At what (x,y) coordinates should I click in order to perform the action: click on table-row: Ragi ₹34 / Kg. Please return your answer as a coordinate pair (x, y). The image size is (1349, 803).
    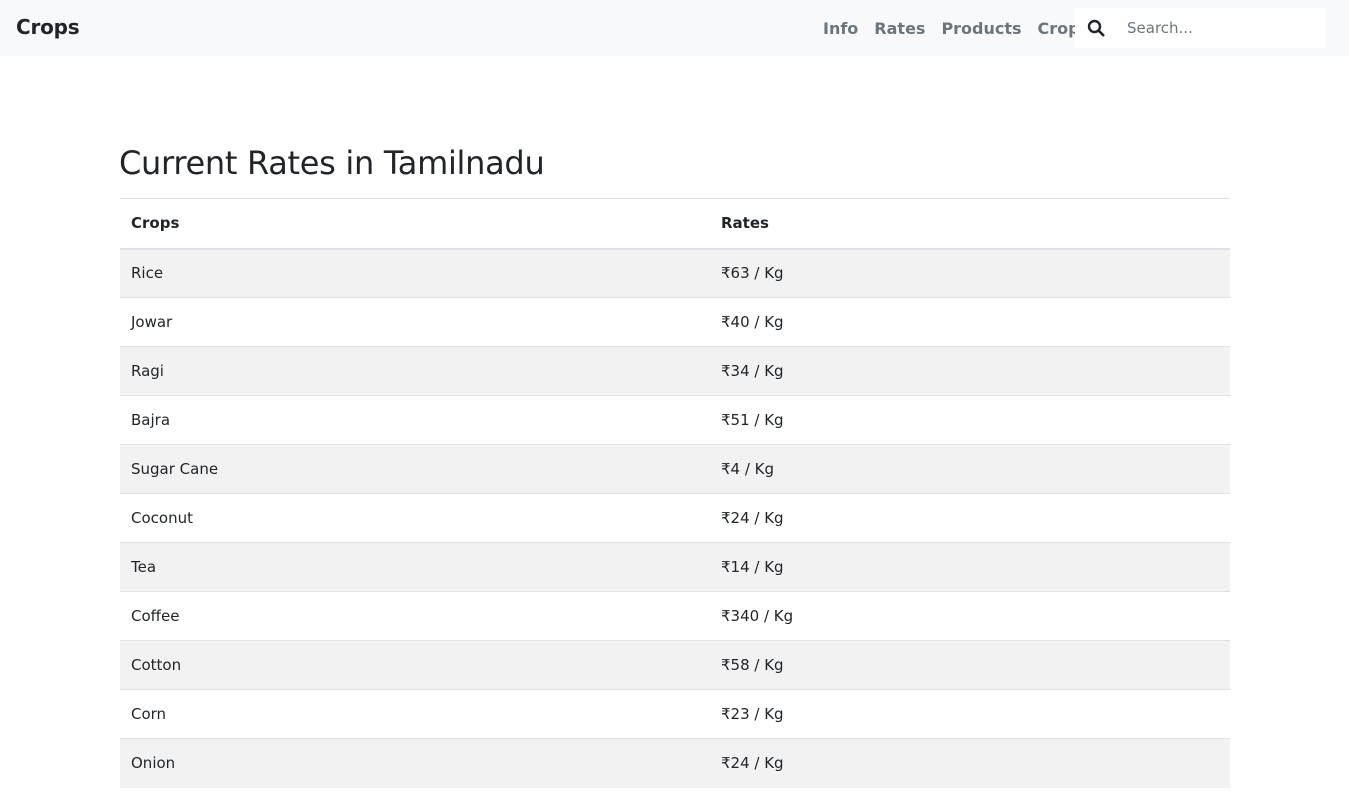
    Looking at the image, I should click on (675, 371).